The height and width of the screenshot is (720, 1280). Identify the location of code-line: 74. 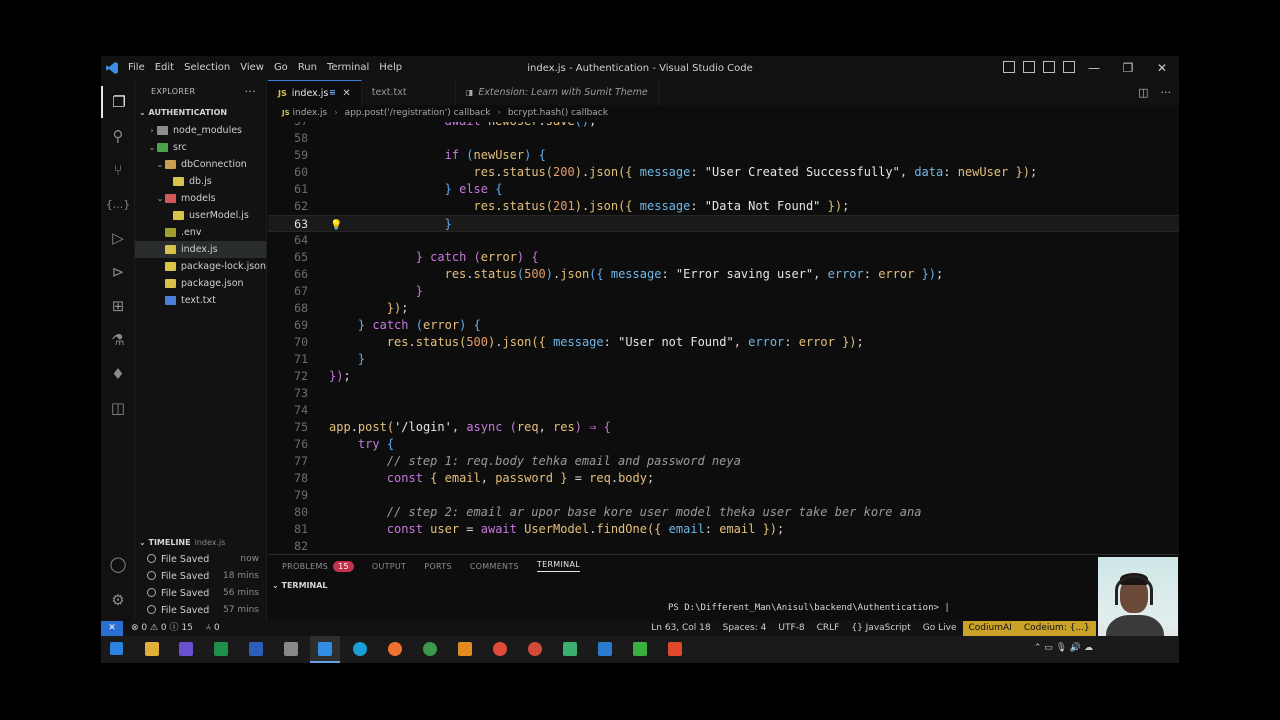
(723, 410).